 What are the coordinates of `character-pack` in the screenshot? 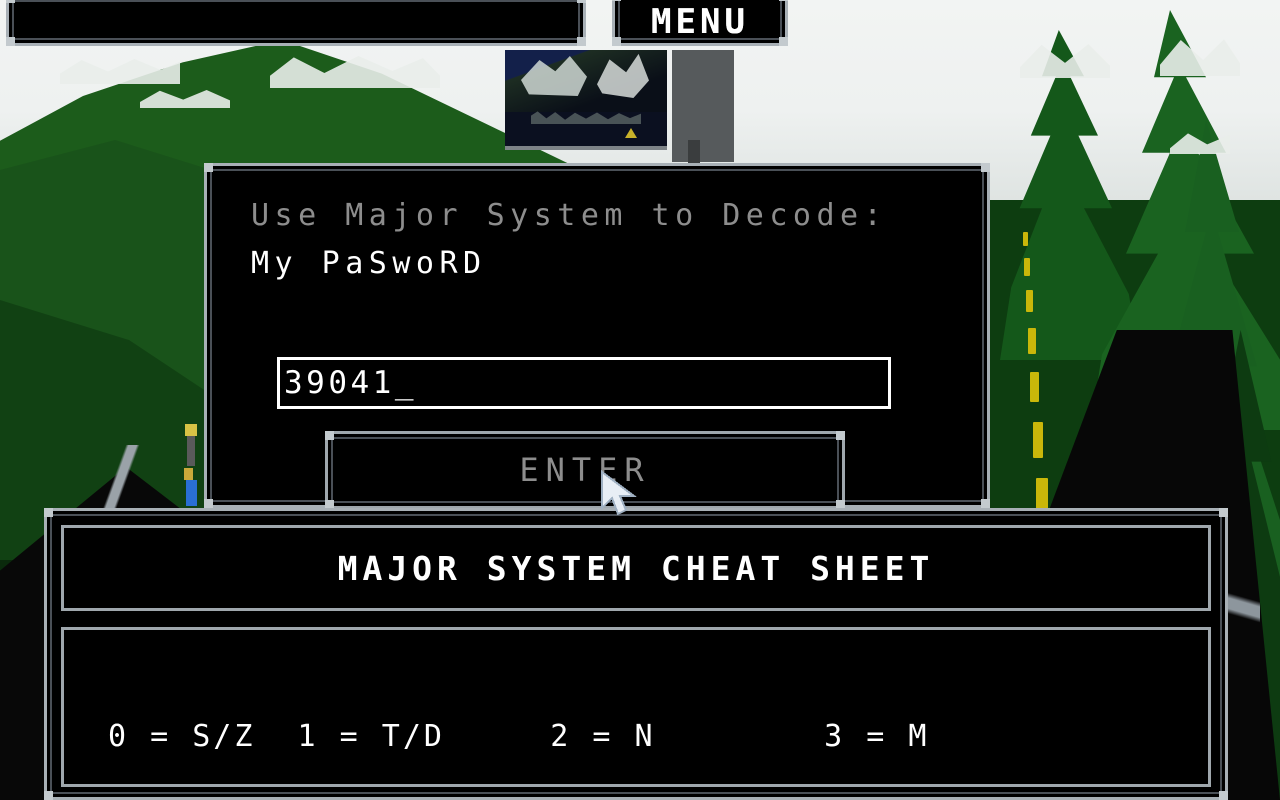 It's located at (188, 474).